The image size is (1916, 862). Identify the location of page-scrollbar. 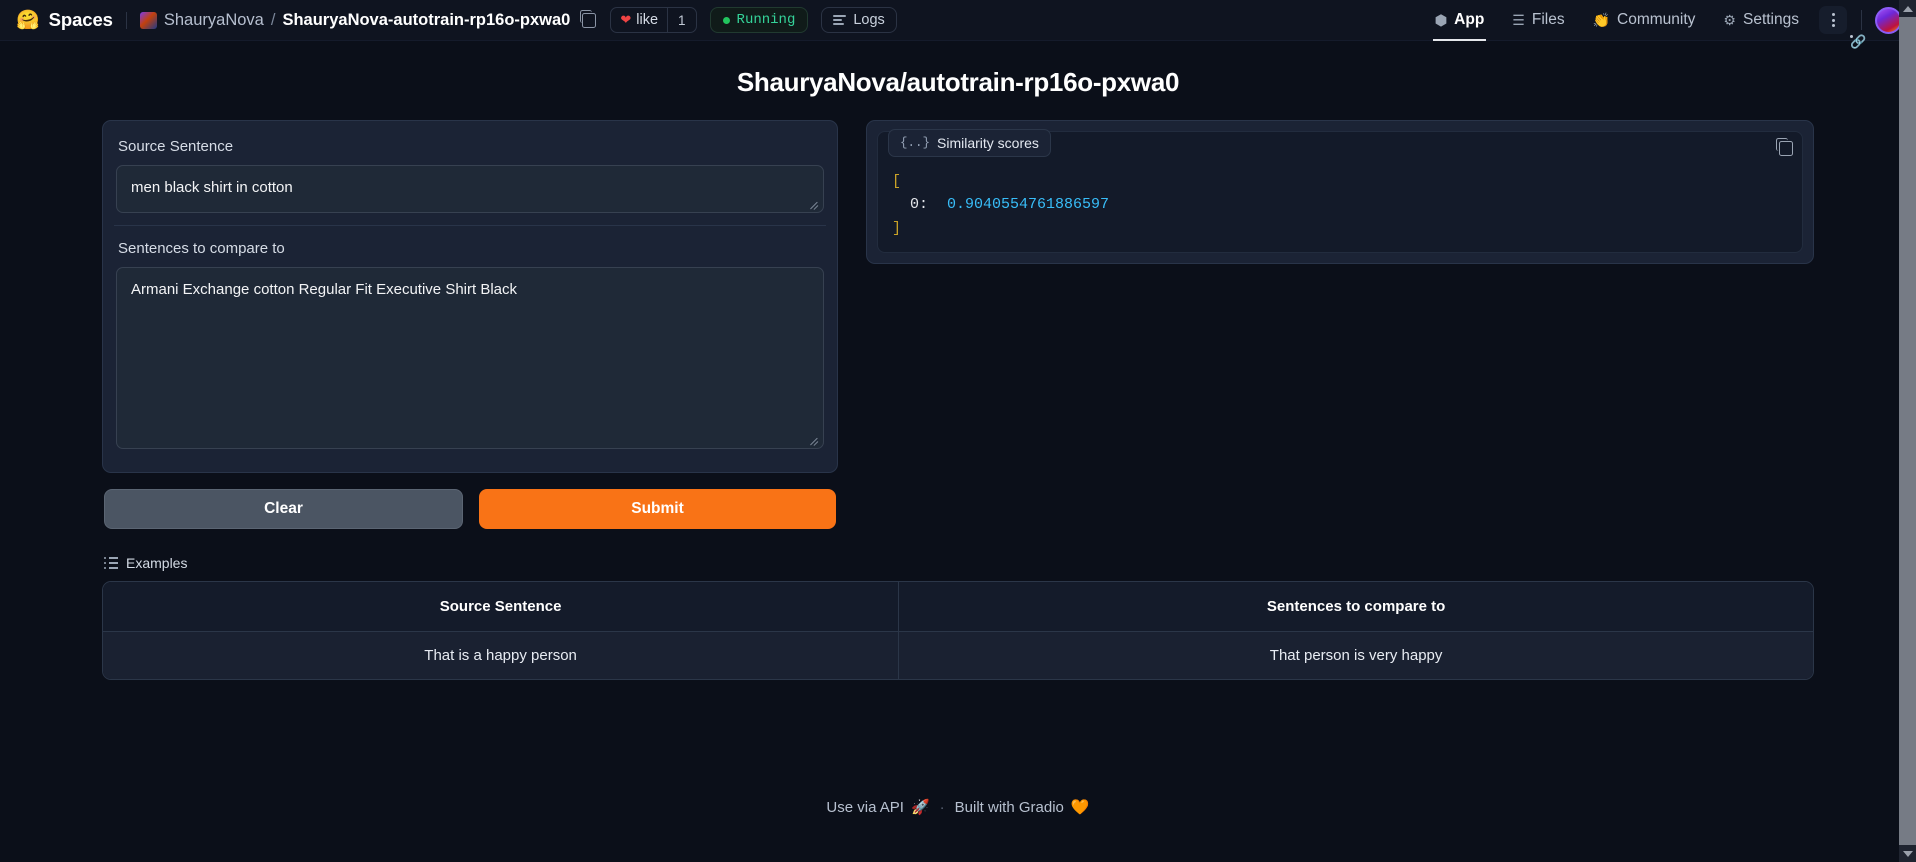
(1907, 431).